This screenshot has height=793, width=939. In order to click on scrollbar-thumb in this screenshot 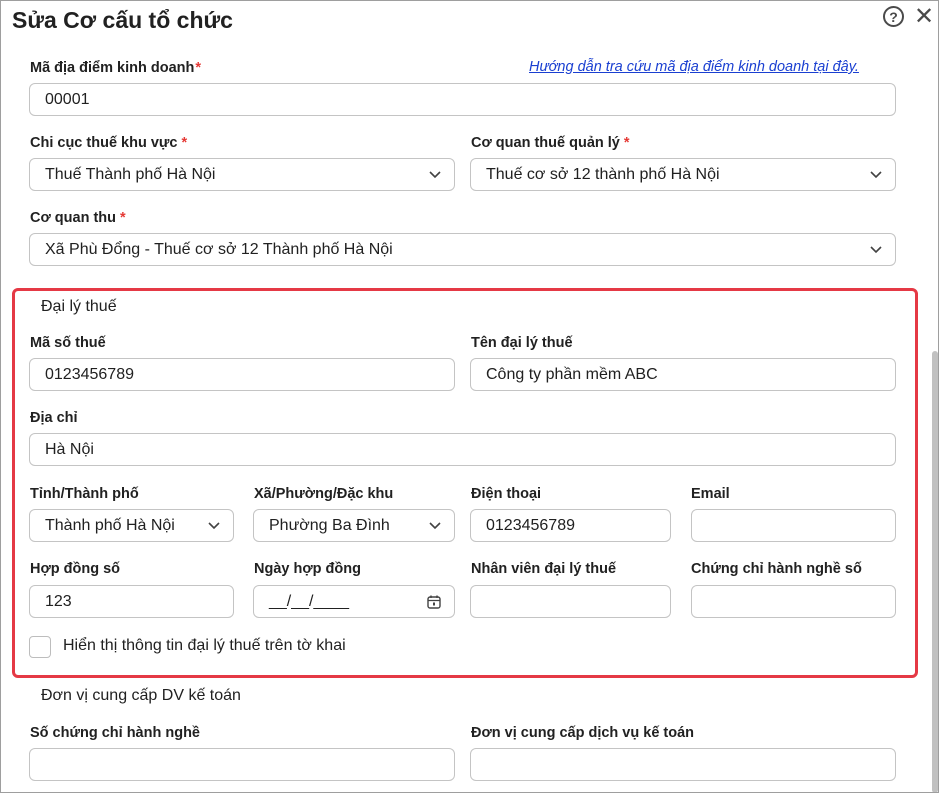, I will do `click(935, 571)`.